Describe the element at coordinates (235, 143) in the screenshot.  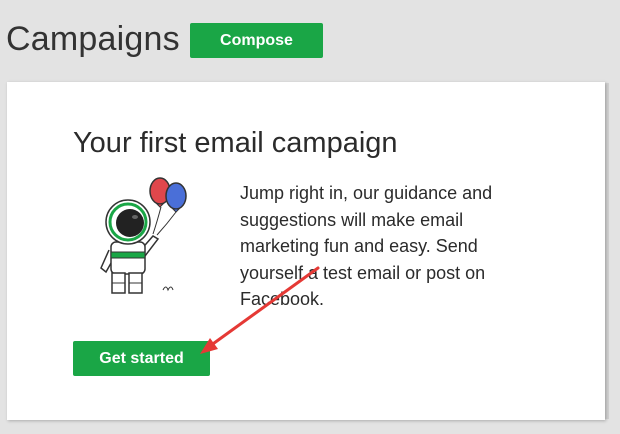
I see `card-title: Your first email campaign` at that location.